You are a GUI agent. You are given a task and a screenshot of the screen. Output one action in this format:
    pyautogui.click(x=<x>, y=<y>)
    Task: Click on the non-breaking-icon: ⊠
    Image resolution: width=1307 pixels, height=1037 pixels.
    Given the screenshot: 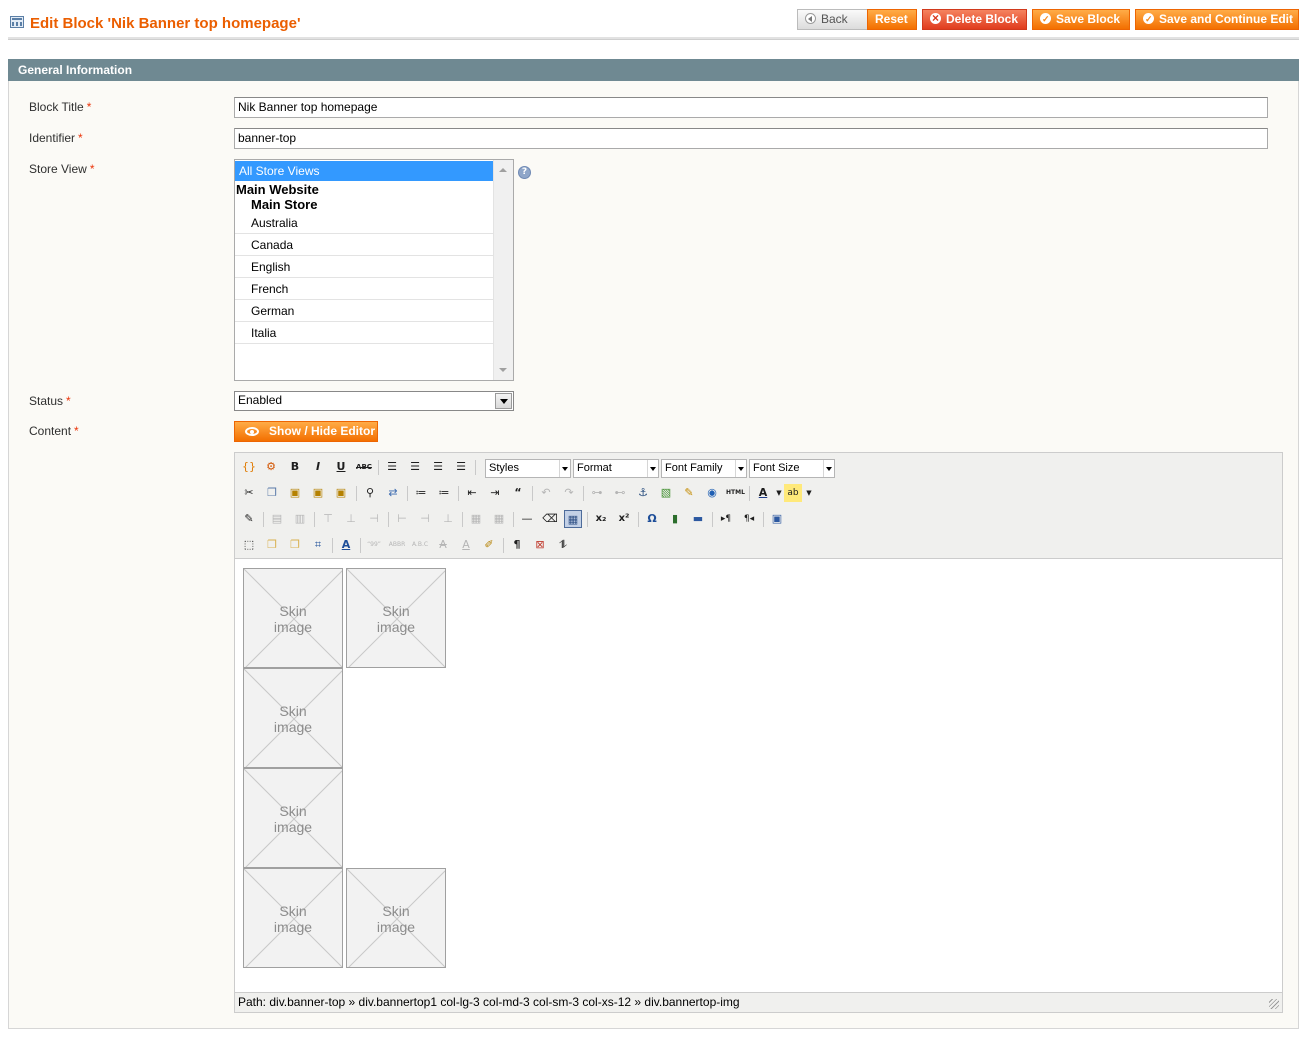 What is the action you would take?
    pyautogui.click(x=540, y=545)
    